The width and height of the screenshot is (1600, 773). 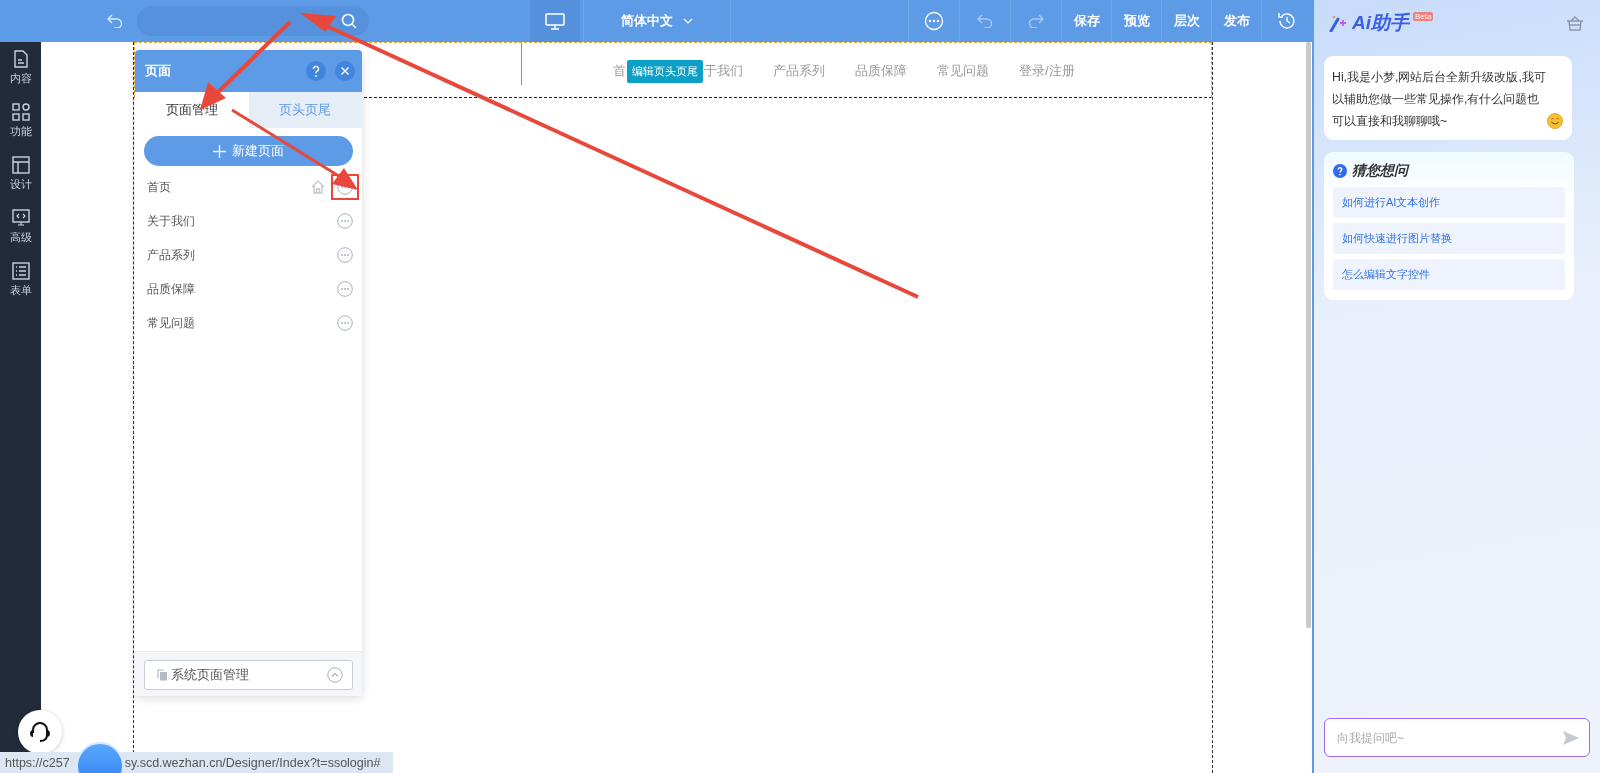 I want to click on nav-link: 常见问题, so click(x=963, y=71).